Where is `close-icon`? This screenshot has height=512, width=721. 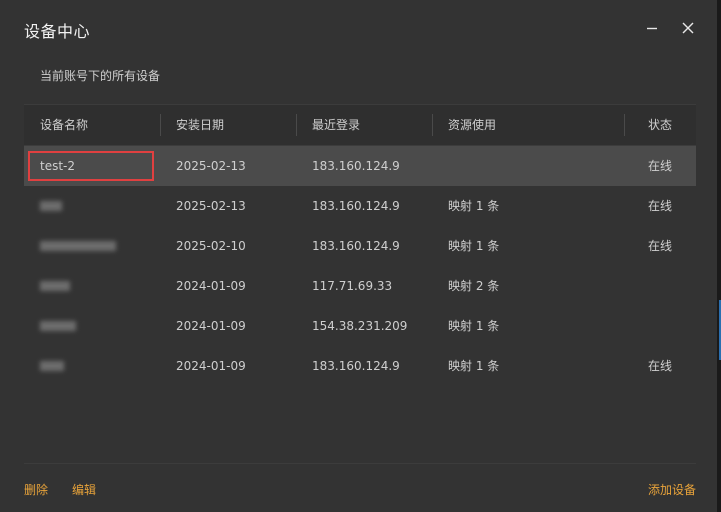
close-icon is located at coordinates (688, 28).